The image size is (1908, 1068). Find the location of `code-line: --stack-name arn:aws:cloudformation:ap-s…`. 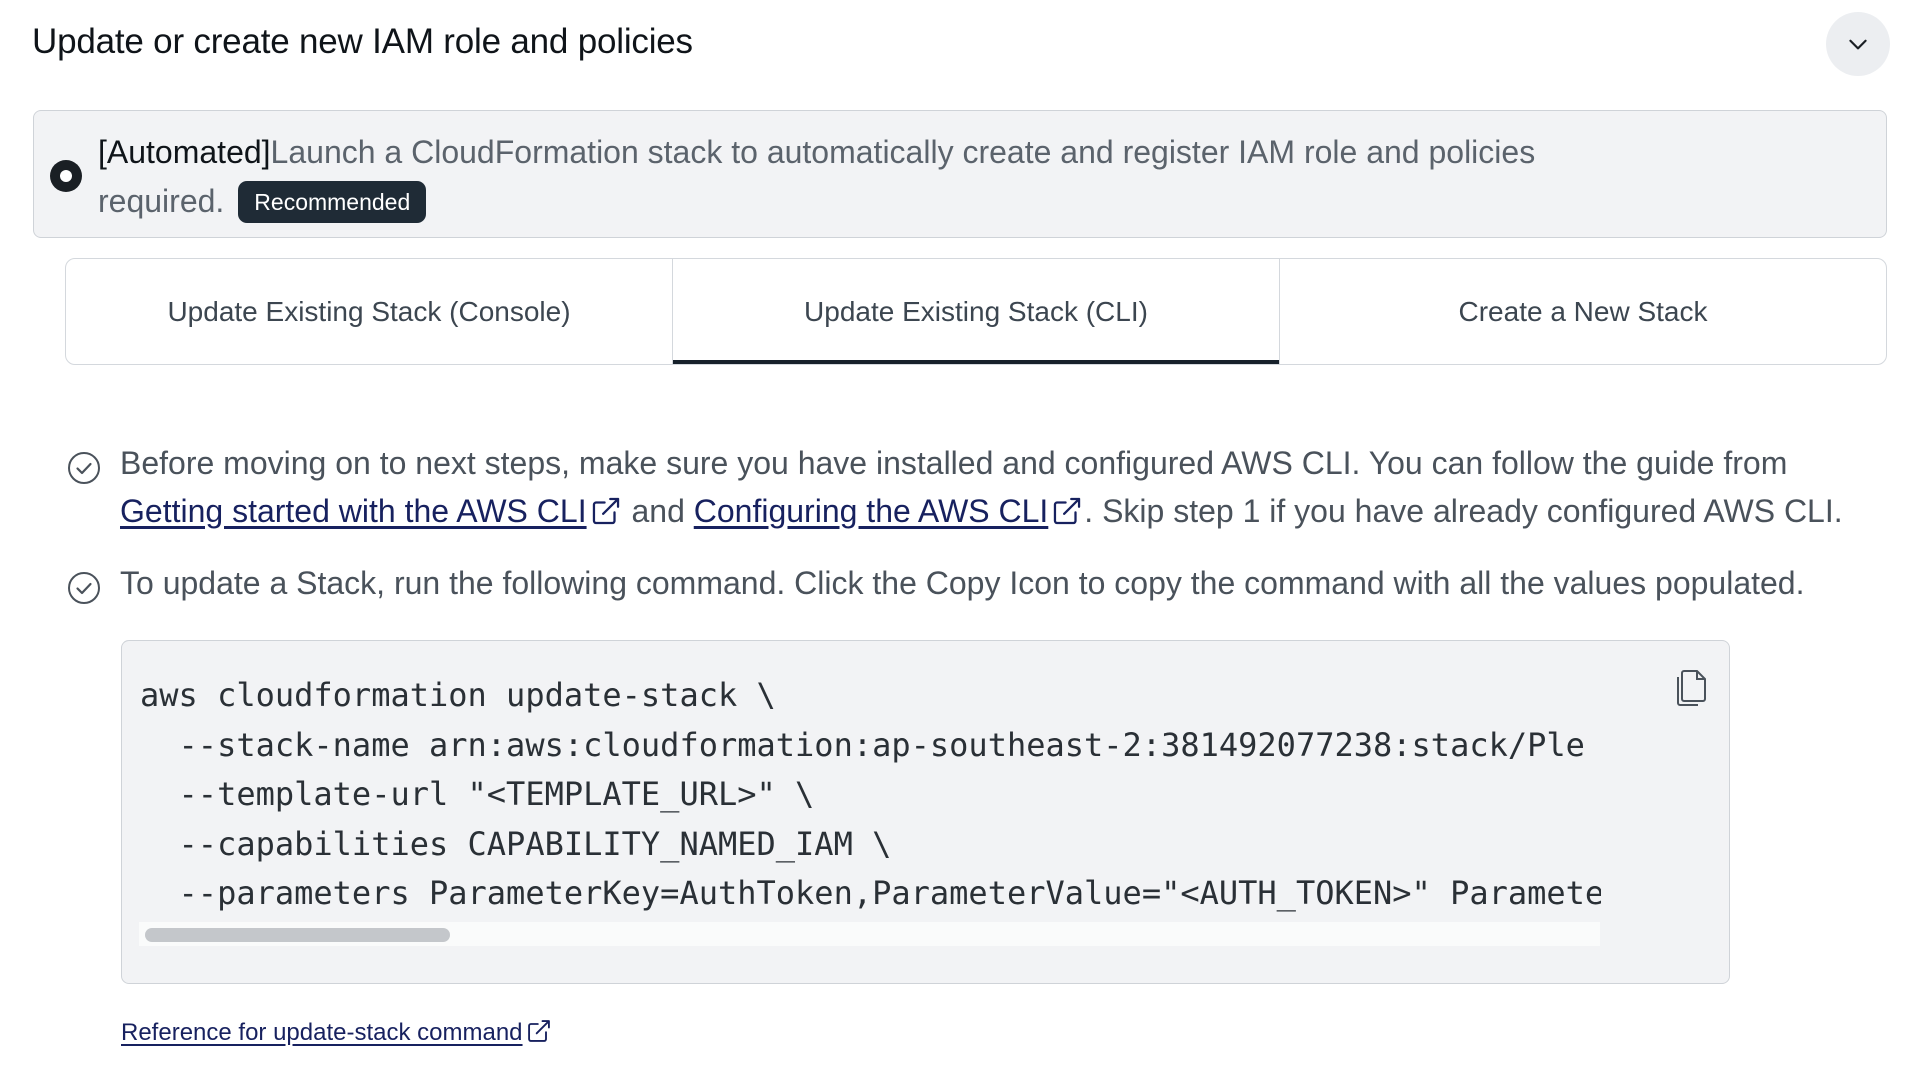

code-line: --stack-name arn:aws:cloudformation:ap-s… is located at coordinates (862, 744).